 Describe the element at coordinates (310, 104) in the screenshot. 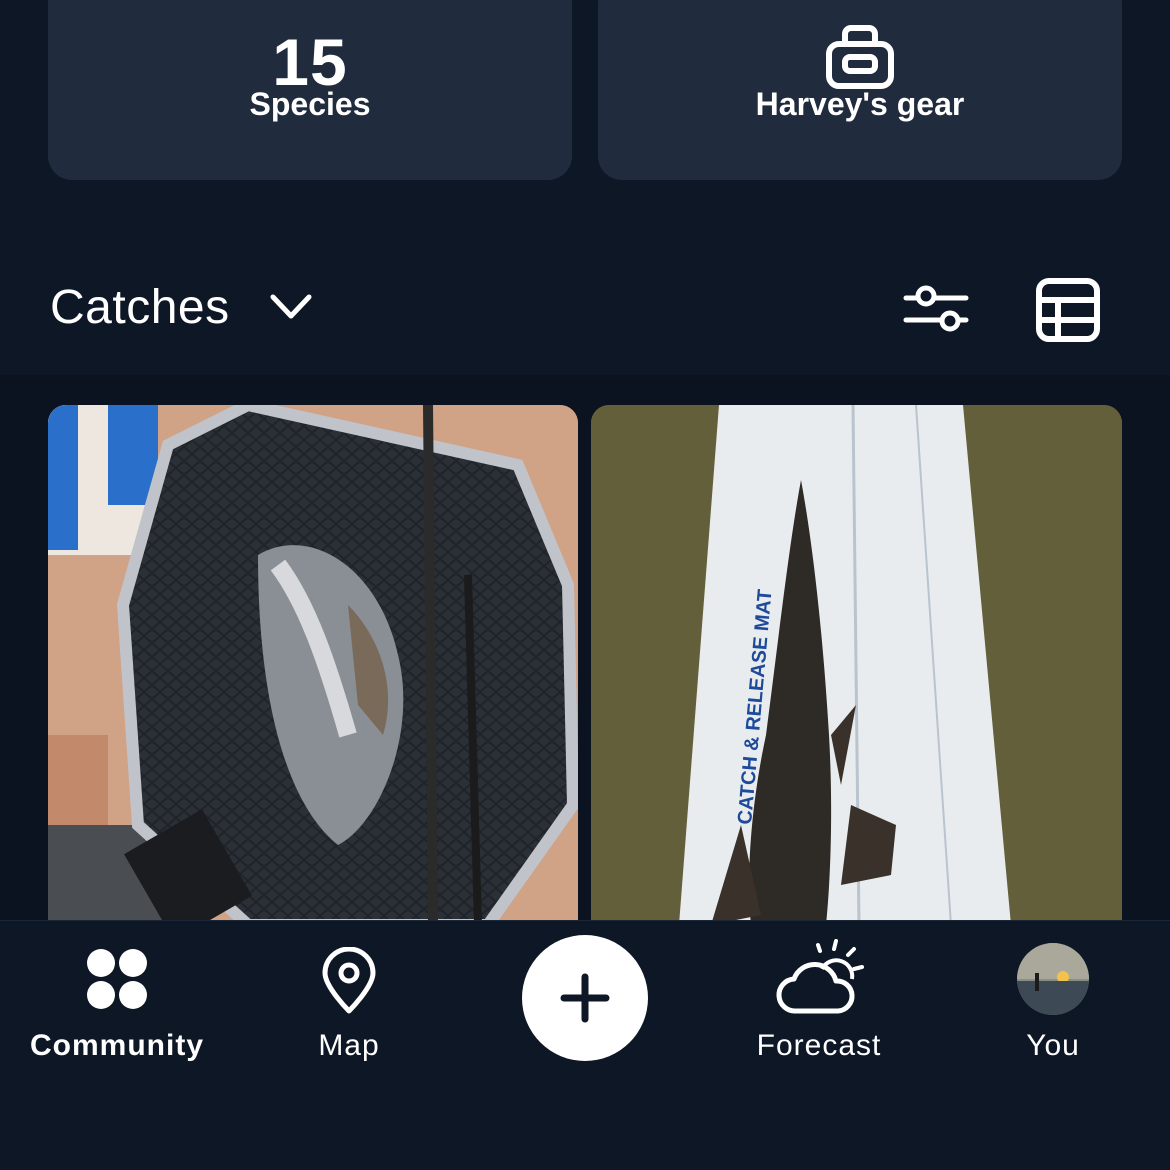

I see `species-label: Species` at that location.